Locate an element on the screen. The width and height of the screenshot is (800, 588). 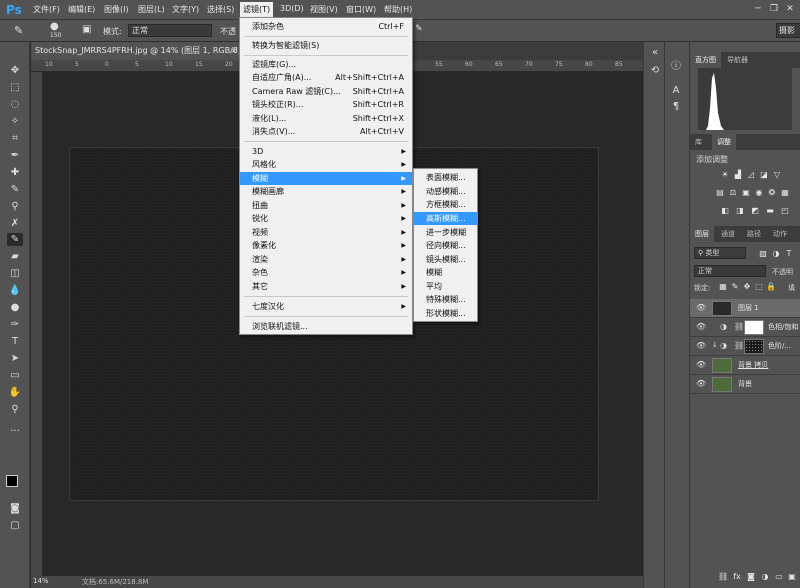
blend-mode-select: 正常 is located at coordinates (730, 271).